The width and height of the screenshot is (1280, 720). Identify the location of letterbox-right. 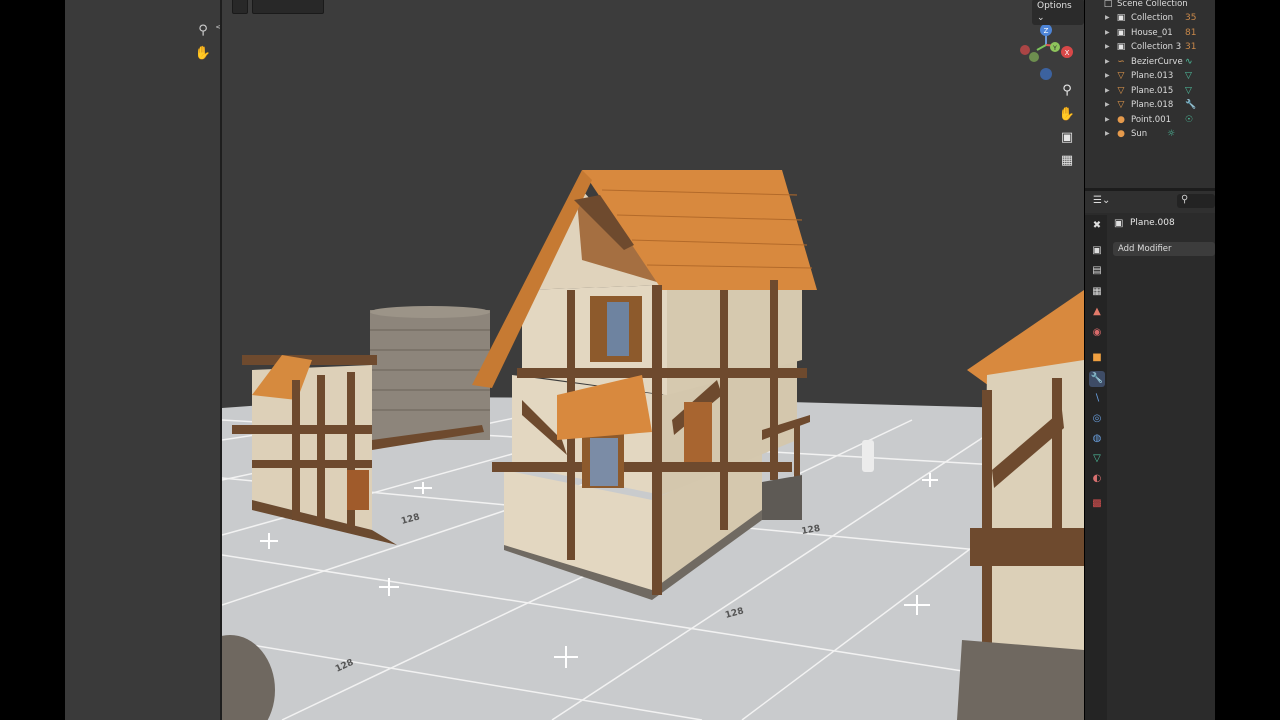
(1247, 360).